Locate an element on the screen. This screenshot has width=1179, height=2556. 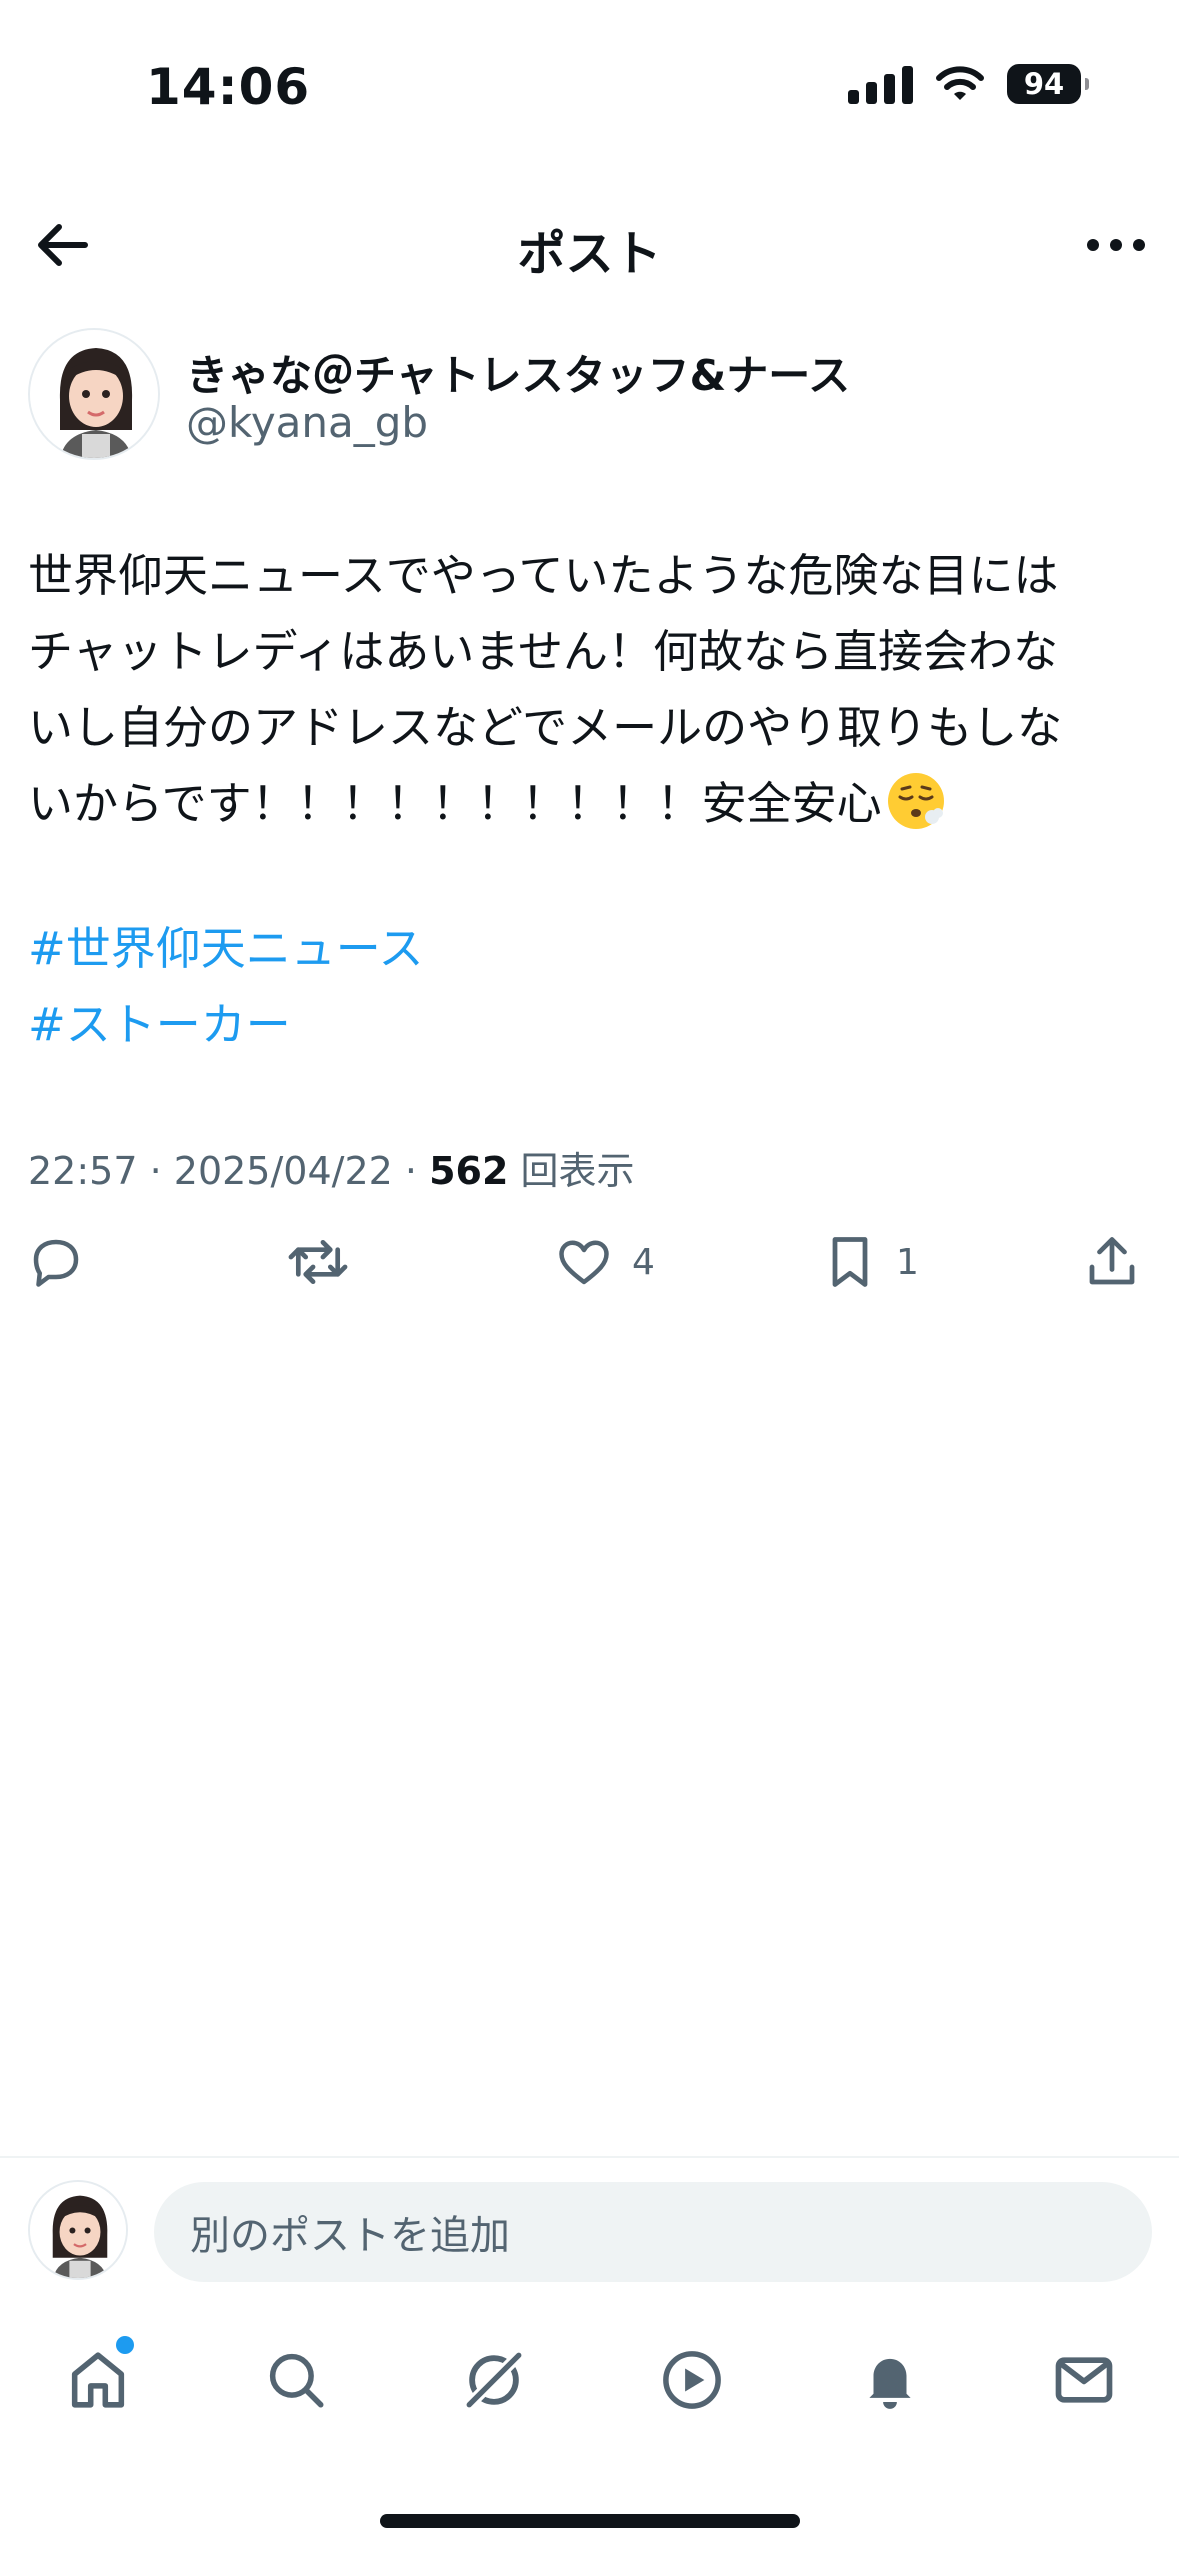
hashtag-link: #ストーカー is located at coordinates (159, 1020).